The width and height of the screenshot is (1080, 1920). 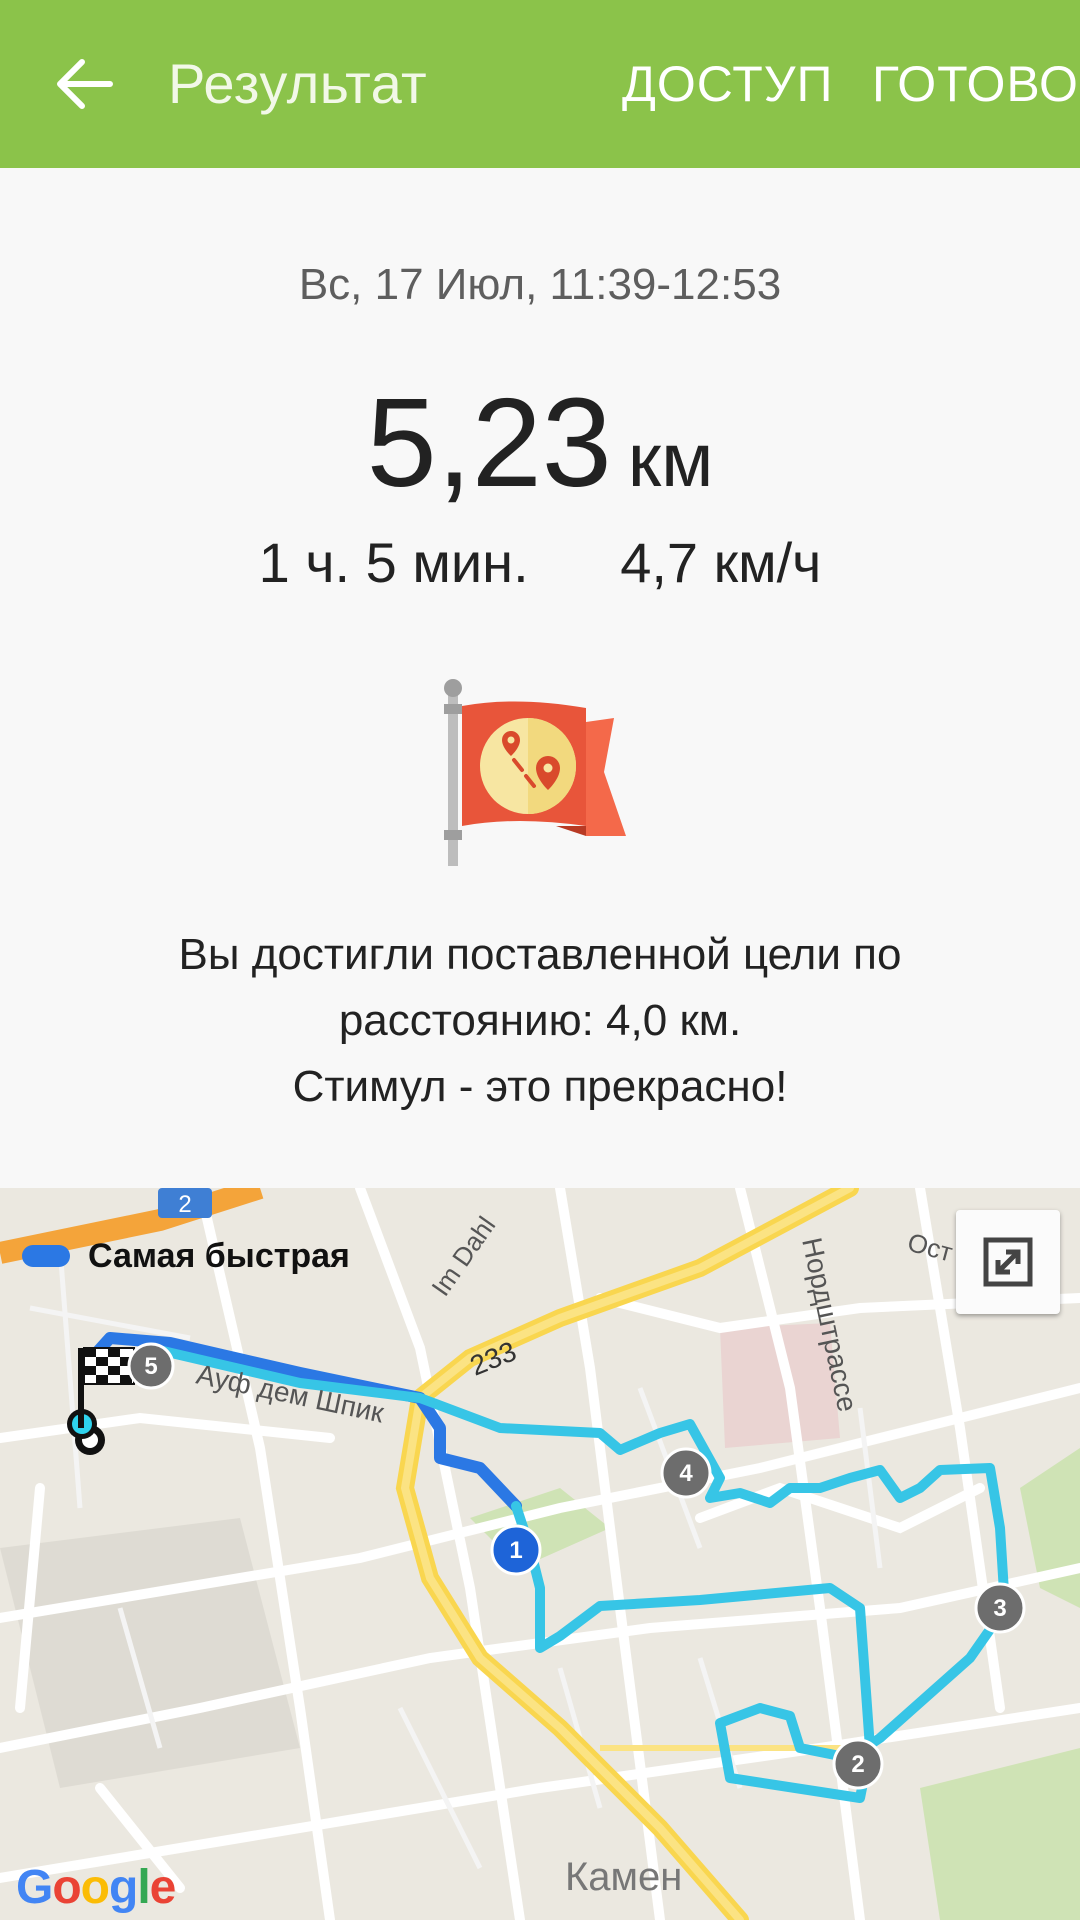 I want to click on marker-3: 3, so click(x=1000, y=1608).